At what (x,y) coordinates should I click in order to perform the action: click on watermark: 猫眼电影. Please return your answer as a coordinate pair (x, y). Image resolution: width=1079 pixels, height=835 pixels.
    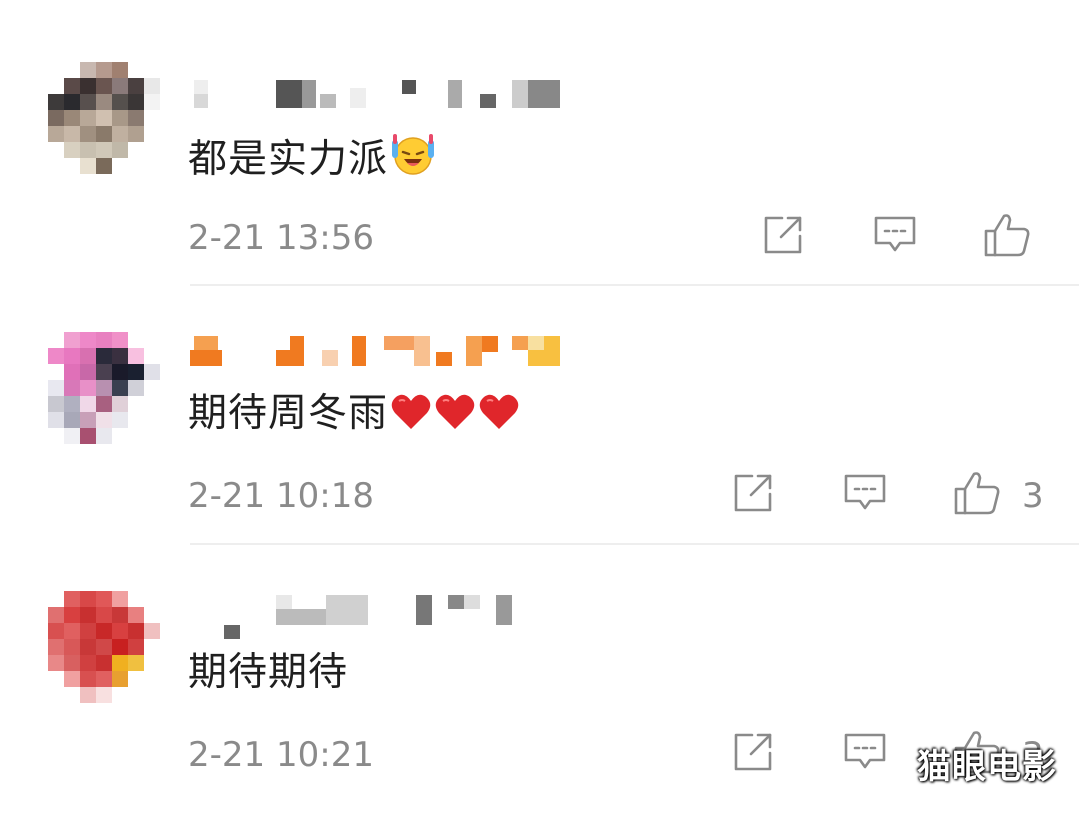
    Looking at the image, I should click on (987, 767).